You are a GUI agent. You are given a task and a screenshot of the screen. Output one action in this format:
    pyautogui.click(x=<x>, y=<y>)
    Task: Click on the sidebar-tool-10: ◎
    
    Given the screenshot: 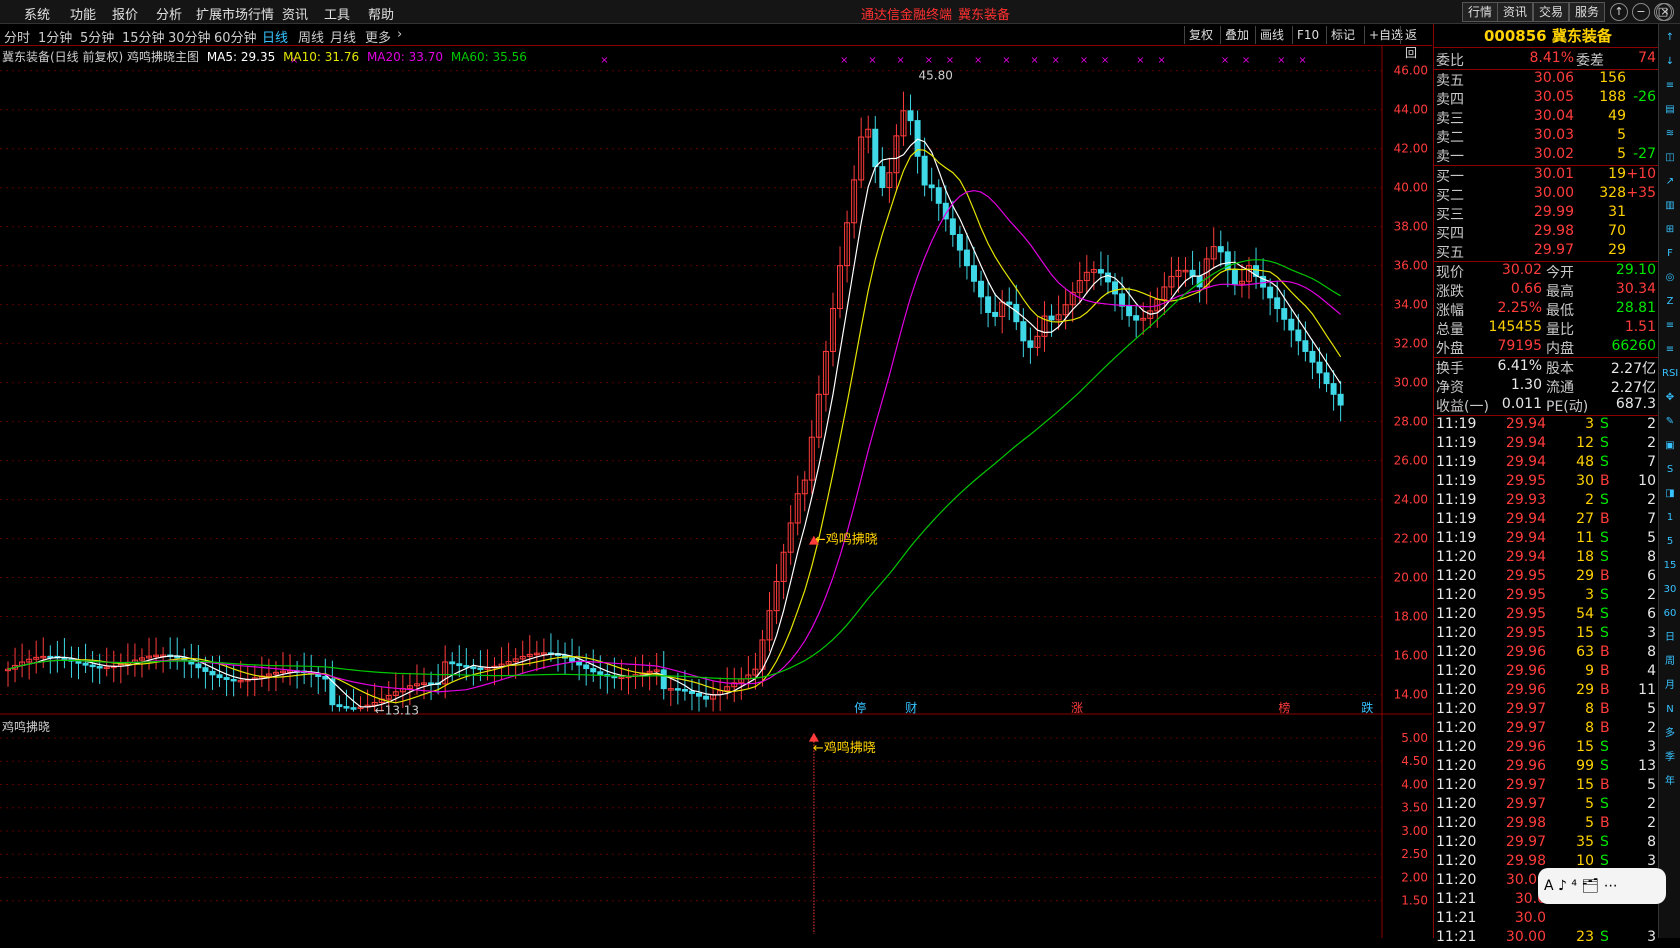 What is the action you would take?
    pyautogui.click(x=1670, y=278)
    